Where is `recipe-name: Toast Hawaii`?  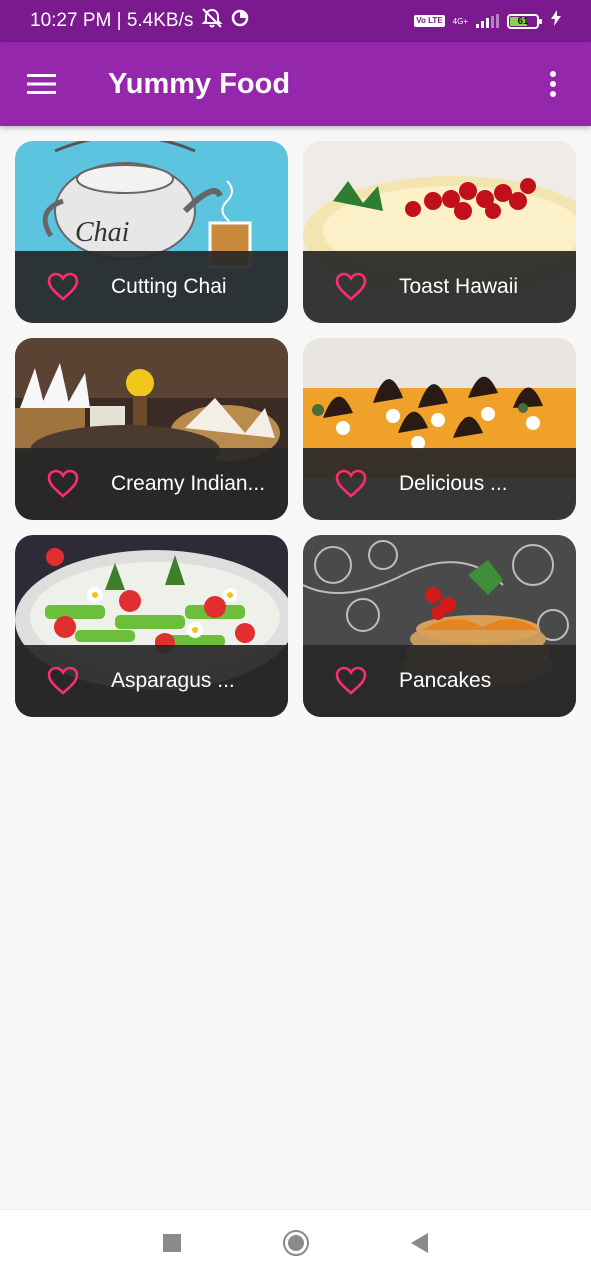
recipe-name: Toast Hawaii is located at coordinates (459, 286).